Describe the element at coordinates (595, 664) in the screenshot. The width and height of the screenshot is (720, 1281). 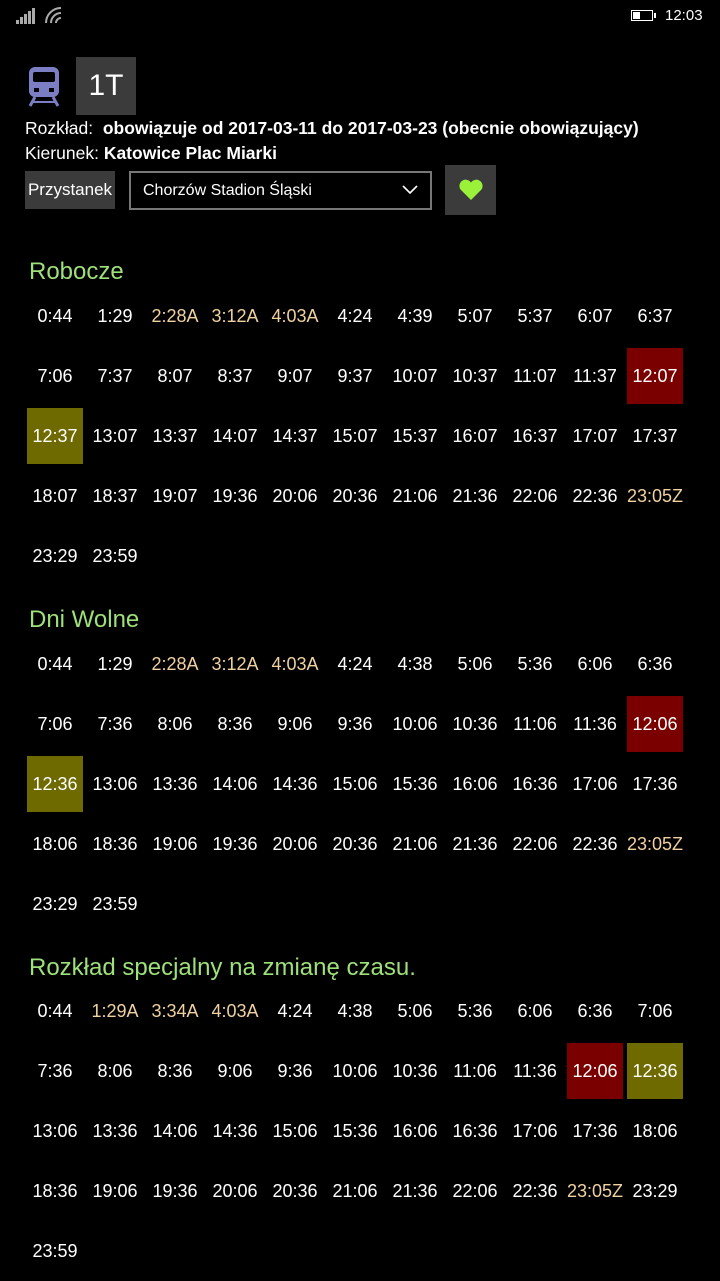
I see `departure-time: 6:06` at that location.